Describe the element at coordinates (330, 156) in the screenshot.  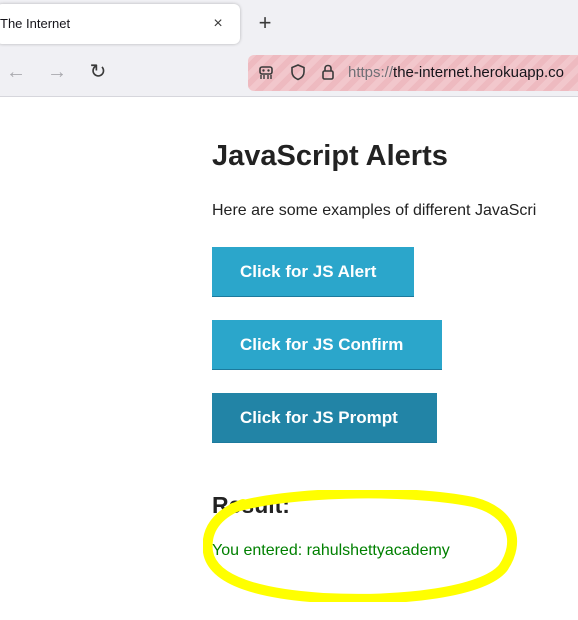
I see `page-title: JavaScript Alerts` at that location.